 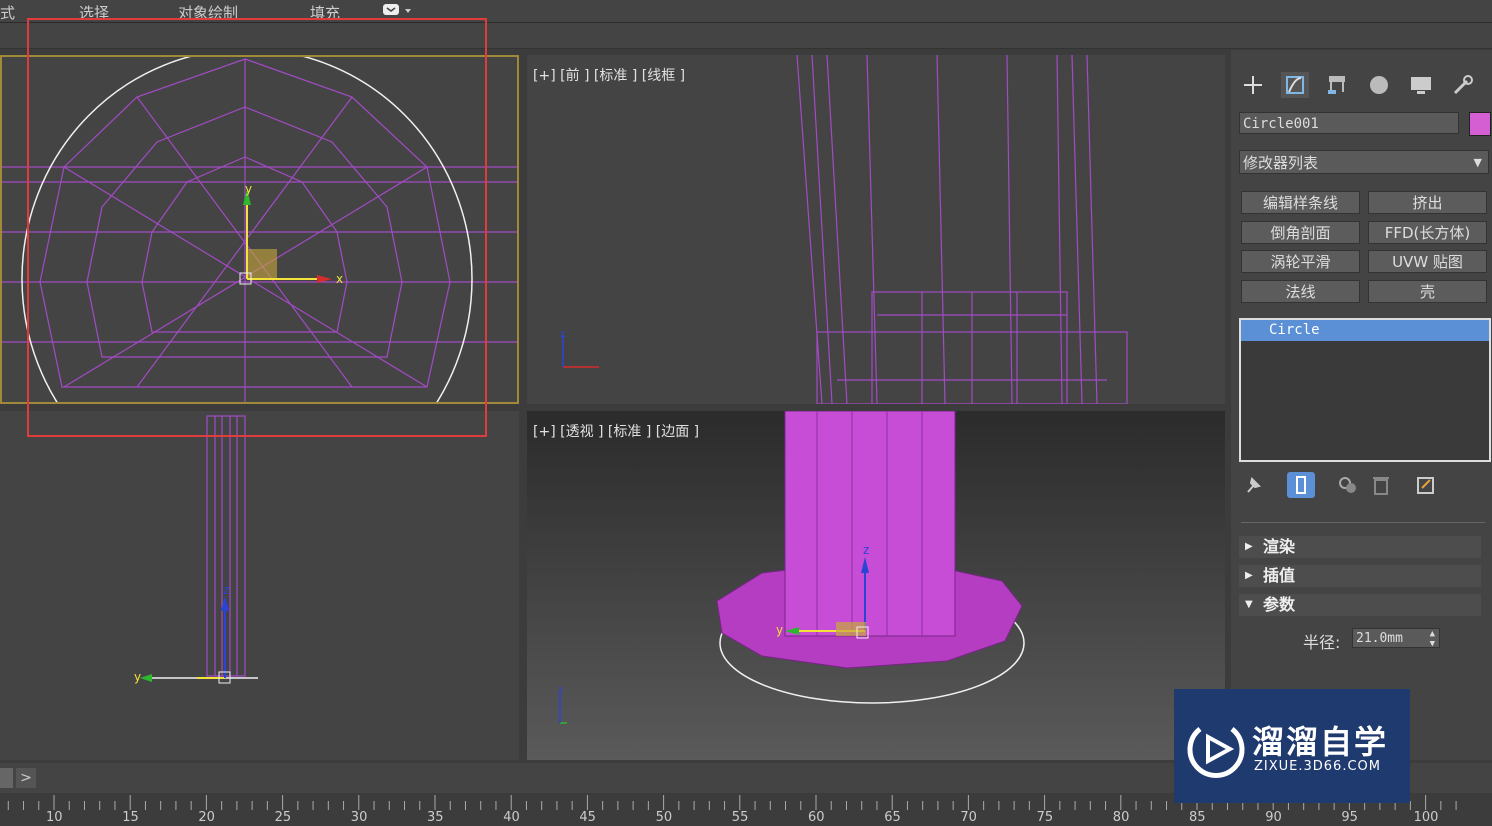 I want to click on modifier-button-shell: 壳, so click(x=1427, y=291).